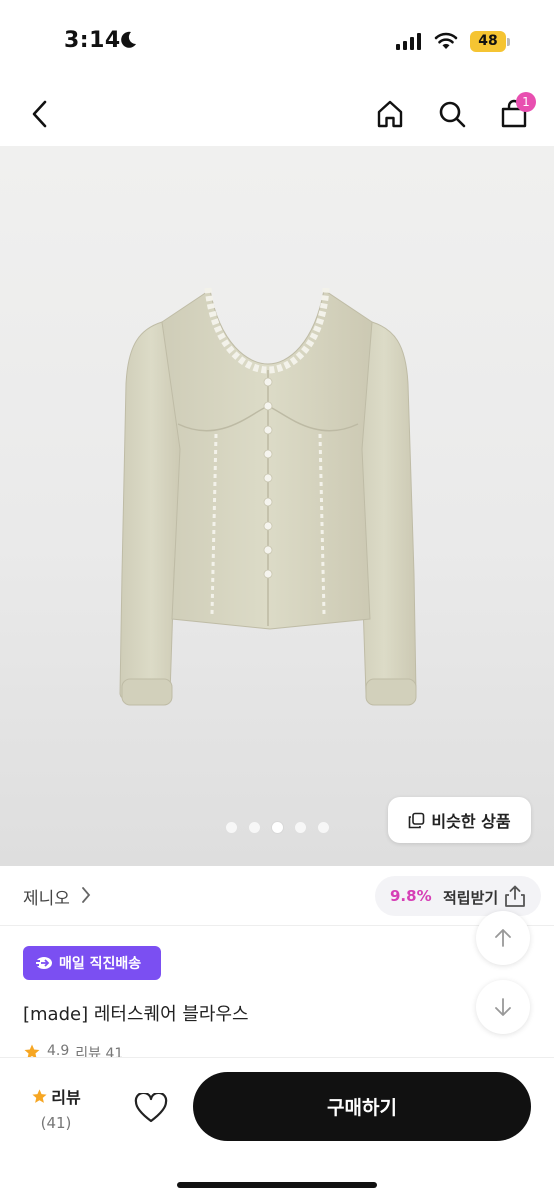  I want to click on buy-button: 구매하기, so click(362, 1106).